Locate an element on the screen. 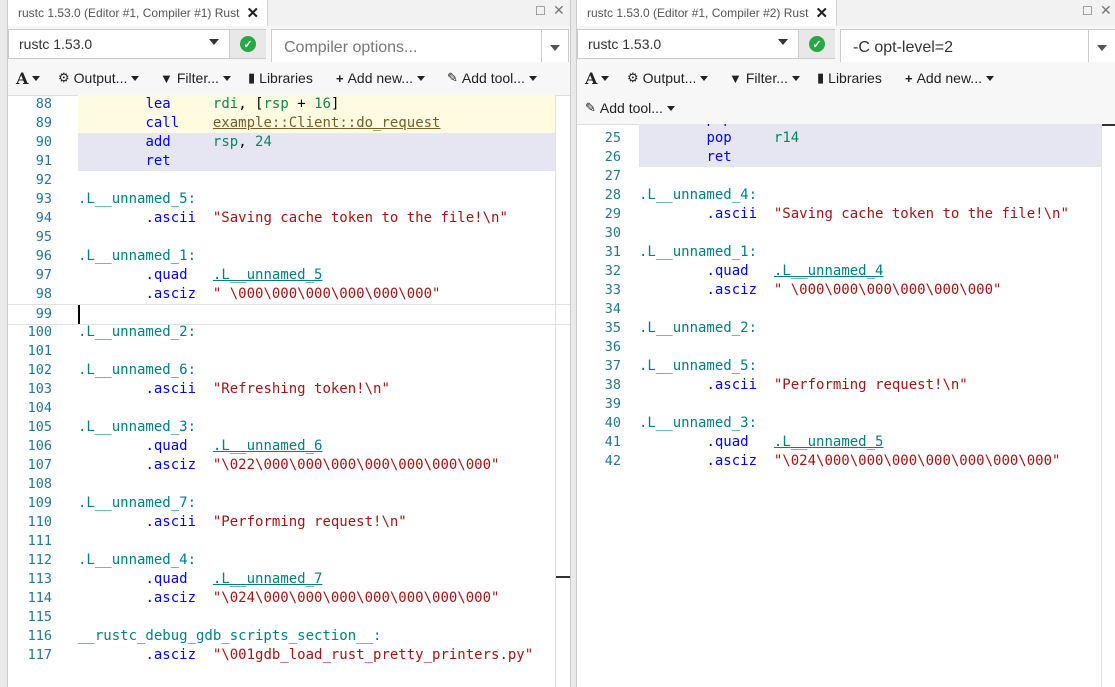 The height and width of the screenshot is (687, 1115). code-line: 101 is located at coordinates (289, 351).